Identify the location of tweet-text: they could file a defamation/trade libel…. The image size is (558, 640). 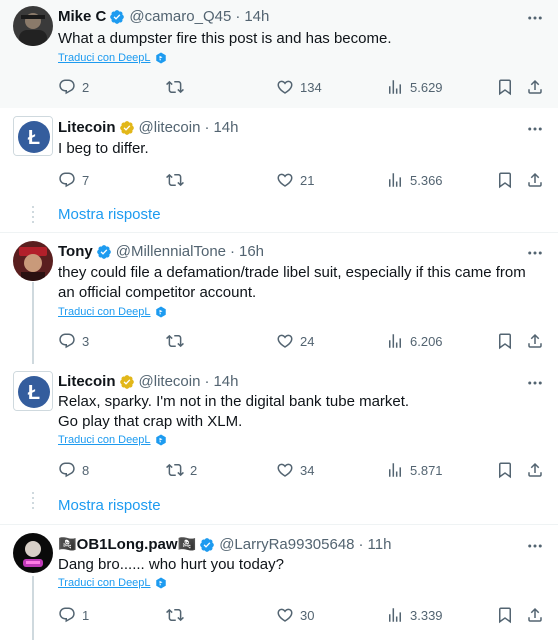
(292, 282).